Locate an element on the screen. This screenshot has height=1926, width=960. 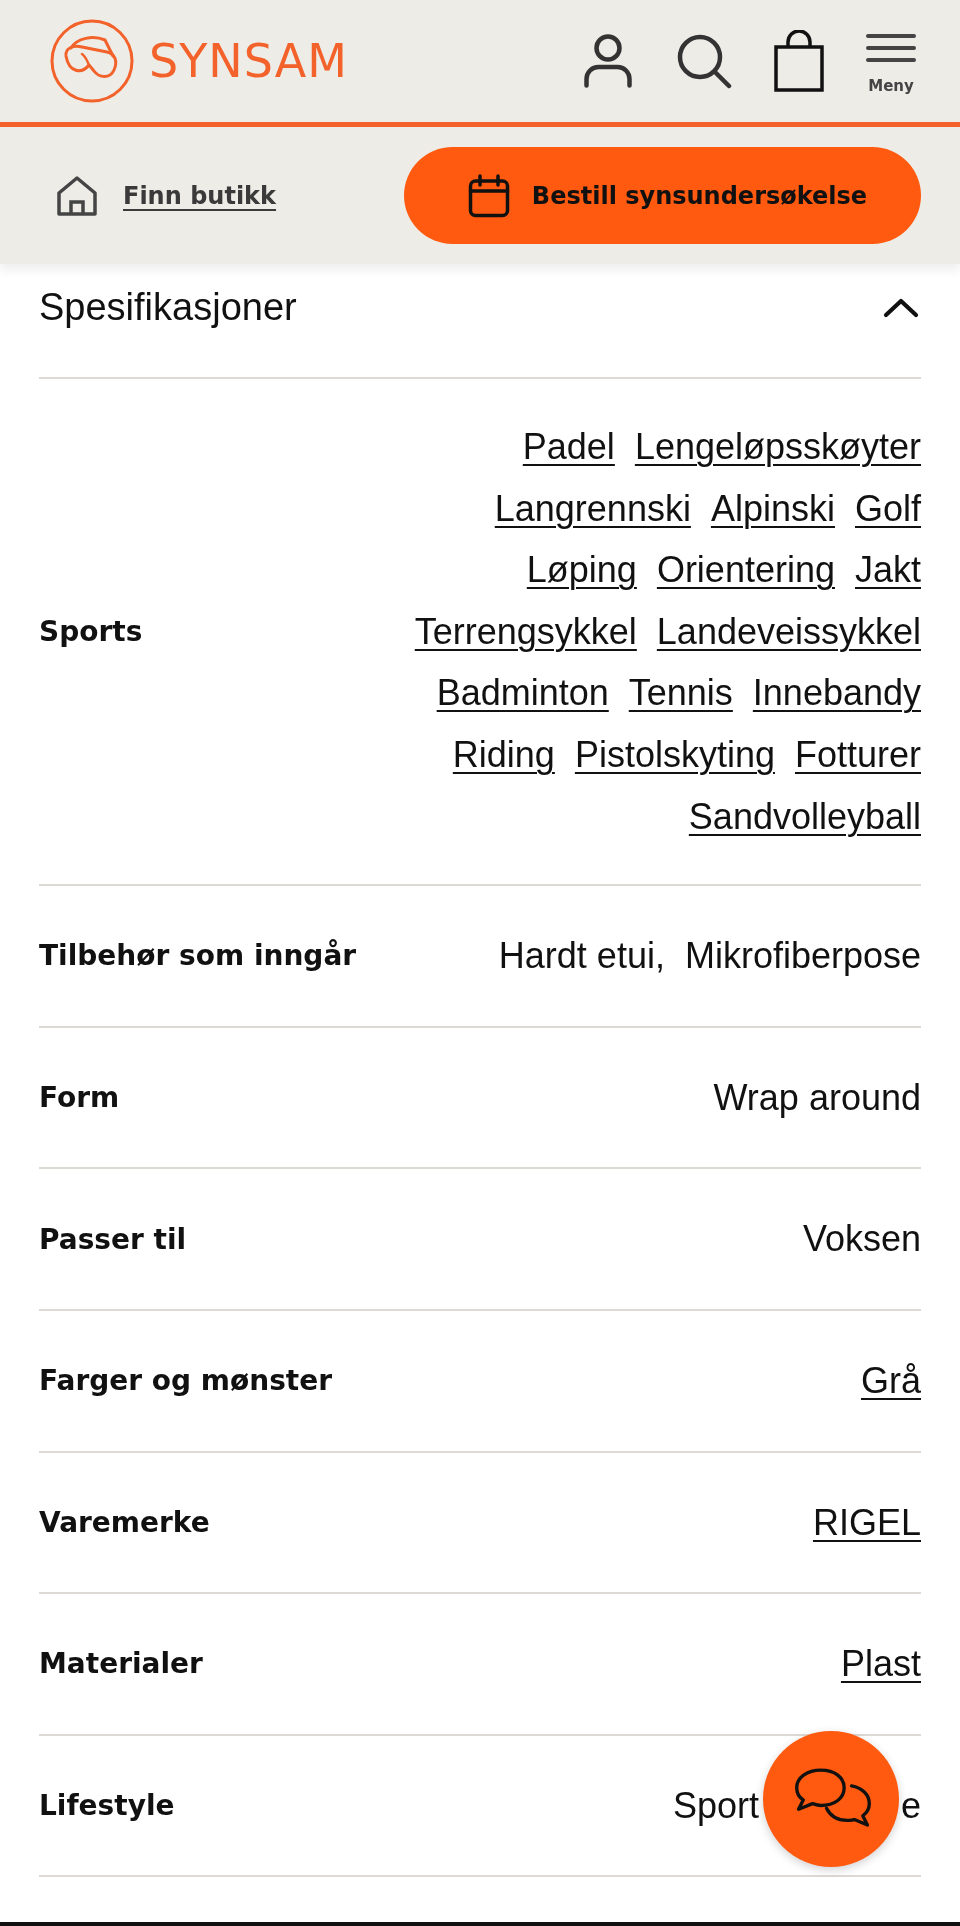
book-eye-exam-button: Bestill synsundersøkelse is located at coordinates (662, 195).